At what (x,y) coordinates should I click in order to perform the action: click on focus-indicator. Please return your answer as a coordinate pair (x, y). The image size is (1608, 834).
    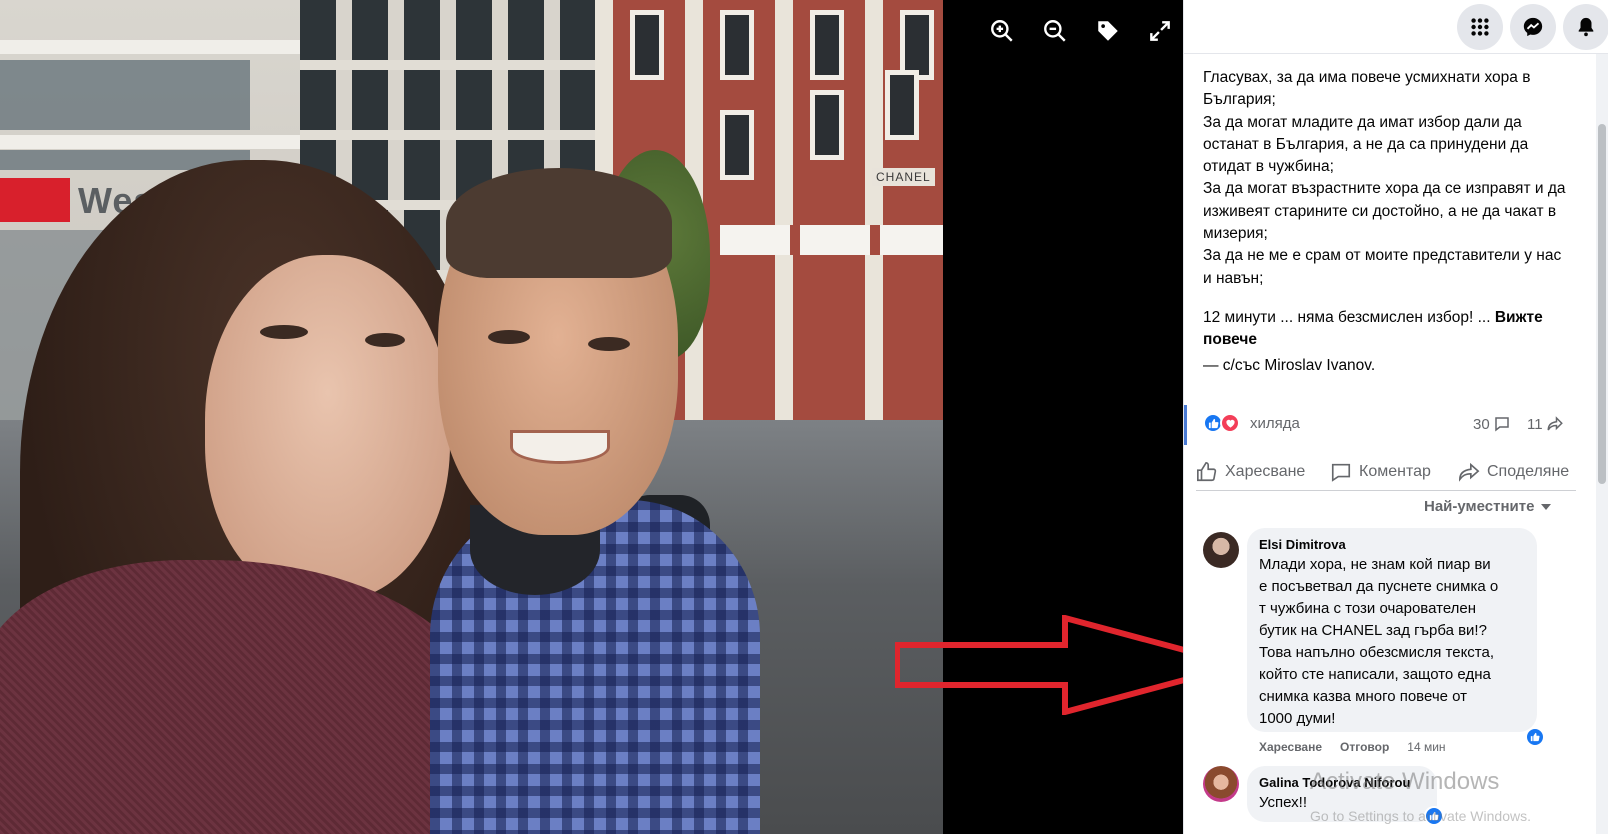
    Looking at the image, I should click on (1185, 425).